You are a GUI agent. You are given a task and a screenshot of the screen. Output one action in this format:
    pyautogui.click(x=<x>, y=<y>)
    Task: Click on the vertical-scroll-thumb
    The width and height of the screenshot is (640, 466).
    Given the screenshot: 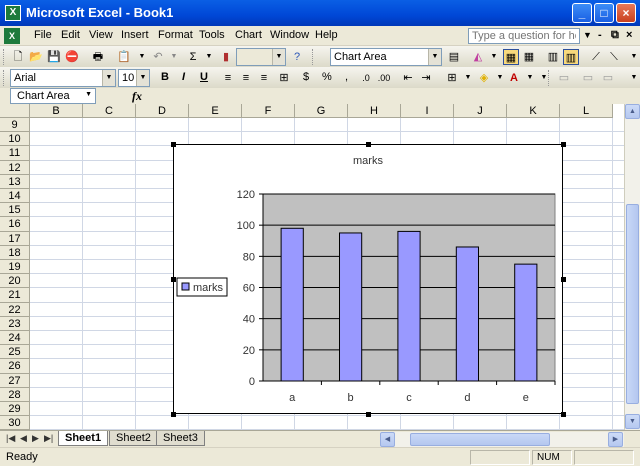 What is the action you would take?
    pyautogui.click(x=632, y=304)
    